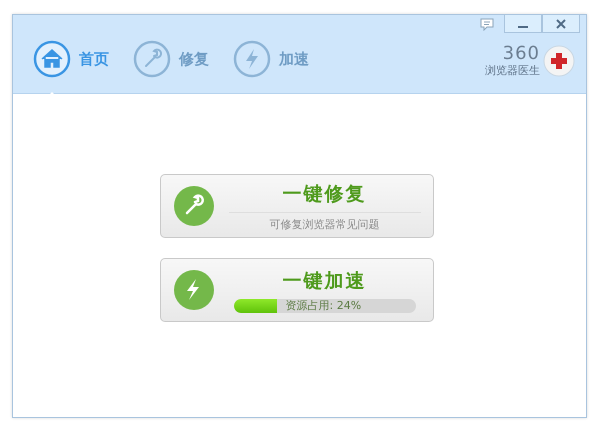 This screenshot has height=434, width=600. I want to click on close-icon, so click(561, 24).